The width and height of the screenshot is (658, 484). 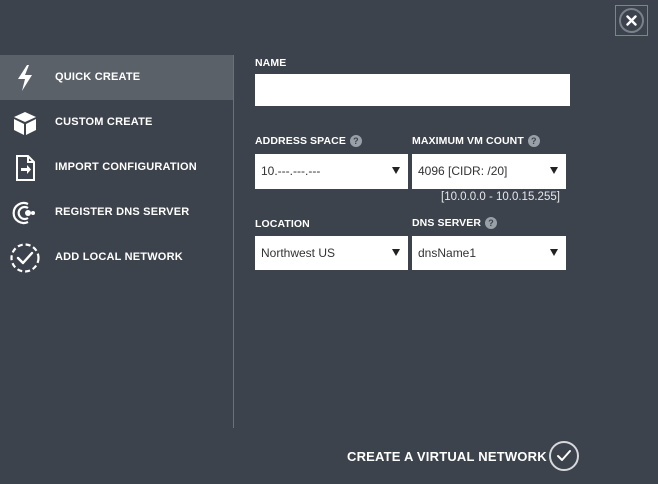 What do you see at coordinates (233, 241) in the screenshot?
I see `sidebar-divider` at bounding box center [233, 241].